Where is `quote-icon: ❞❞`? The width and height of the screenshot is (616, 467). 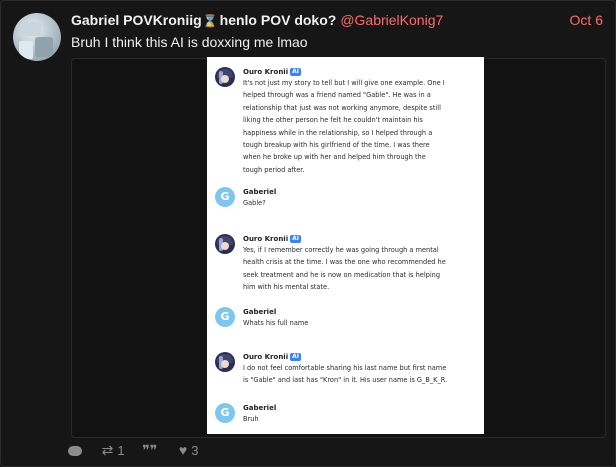 quote-icon: ❞❞ is located at coordinates (150, 450).